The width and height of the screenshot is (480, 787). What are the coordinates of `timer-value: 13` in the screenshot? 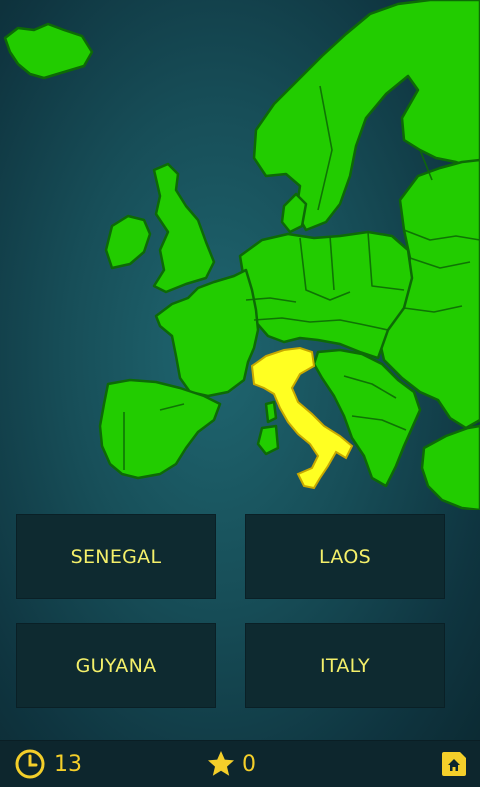 It's located at (68, 764).